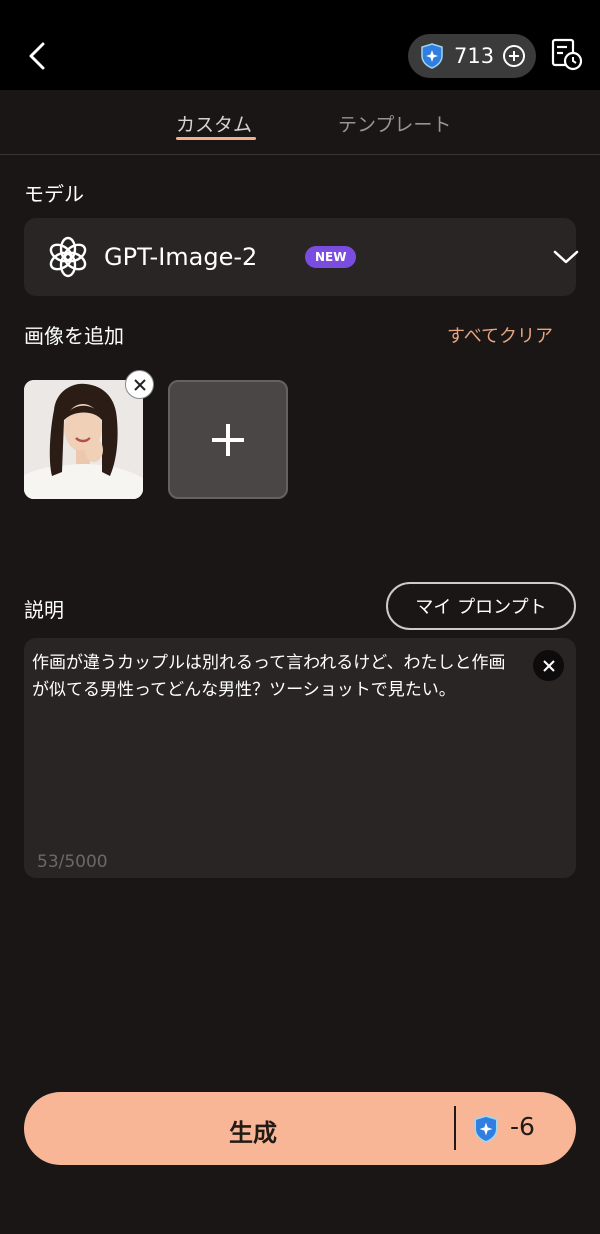 Image resolution: width=600 pixels, height=1234 pixels. I want to click on uploaded-image-thumbnail, so click(83, 439).